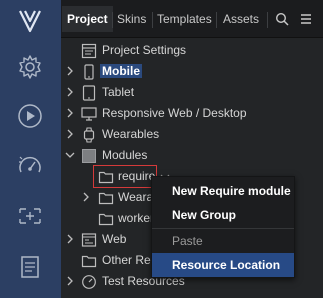 This screenshot has height=298, width=323. I want to click on preview-play-icon, so click(30, 116).